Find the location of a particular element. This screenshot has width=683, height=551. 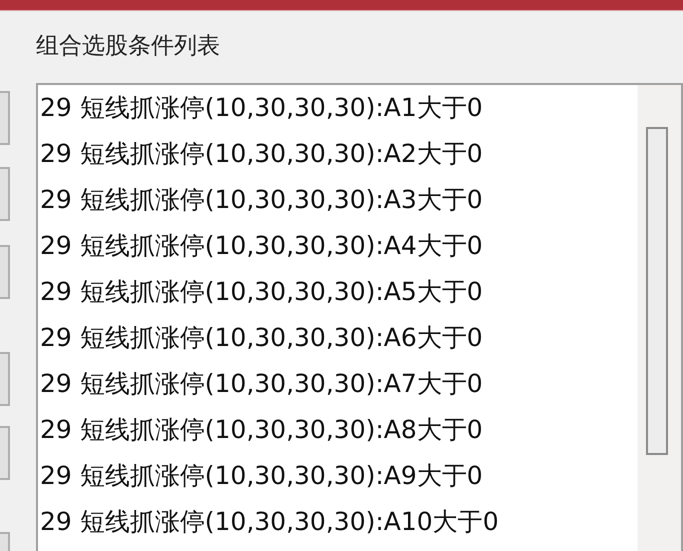

condition-item: 29 短线抓涨停(10,30,30,30):A9大于0 is located at coordinates (338, 476).